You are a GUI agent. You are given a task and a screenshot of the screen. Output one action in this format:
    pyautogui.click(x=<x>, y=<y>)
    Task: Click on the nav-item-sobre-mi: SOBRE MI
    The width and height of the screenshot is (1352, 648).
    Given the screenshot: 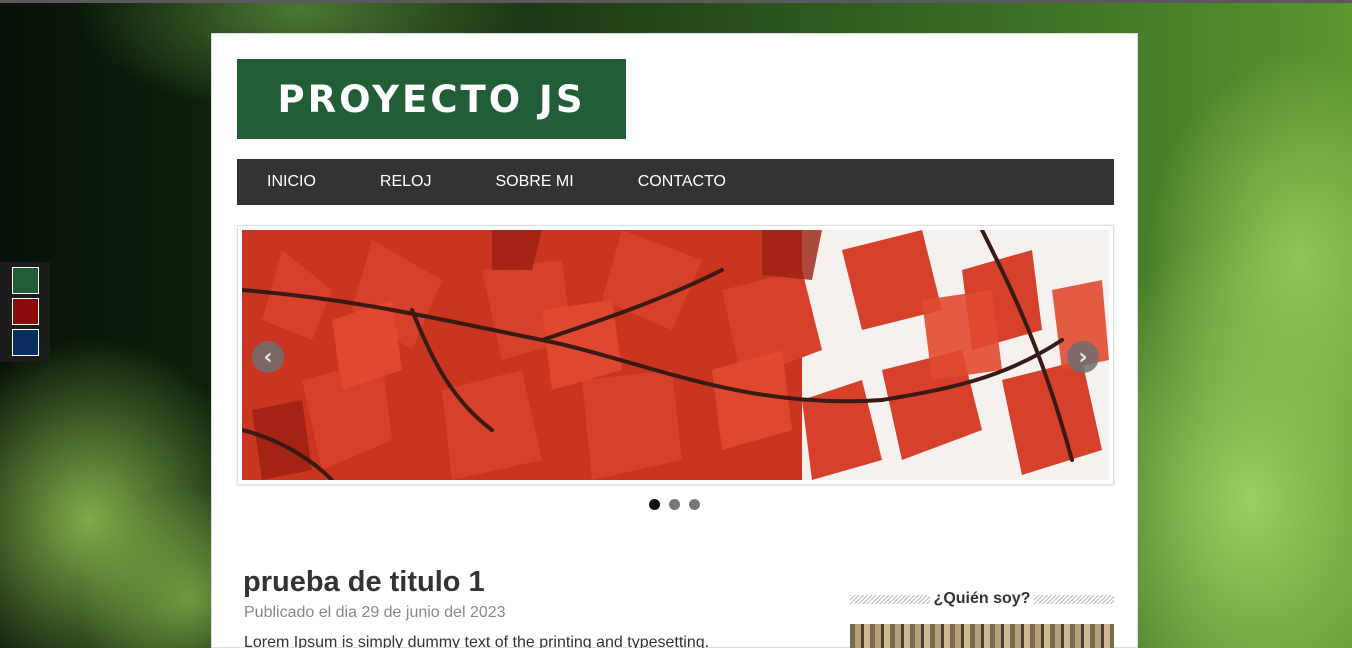 What is the action you would take?
    pyautogui.click(x=534, y=182)
    